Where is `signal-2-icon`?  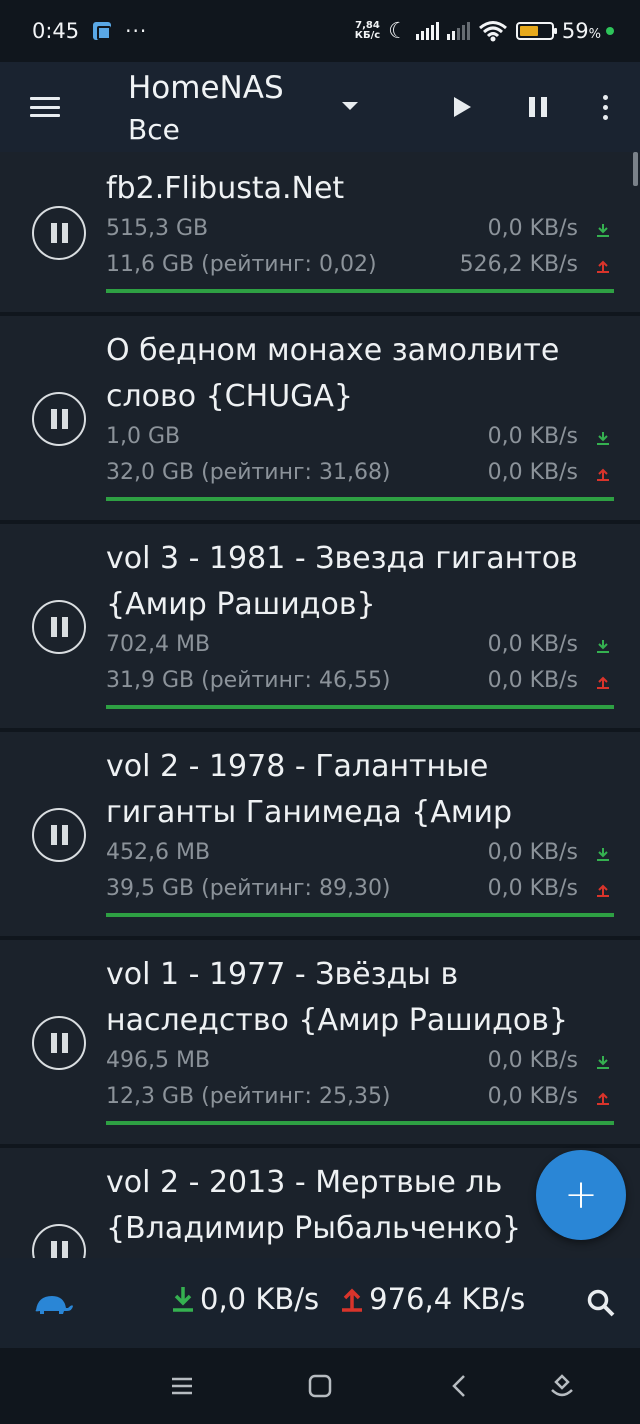
signal-2-icon is located at coordinates (458, 31).